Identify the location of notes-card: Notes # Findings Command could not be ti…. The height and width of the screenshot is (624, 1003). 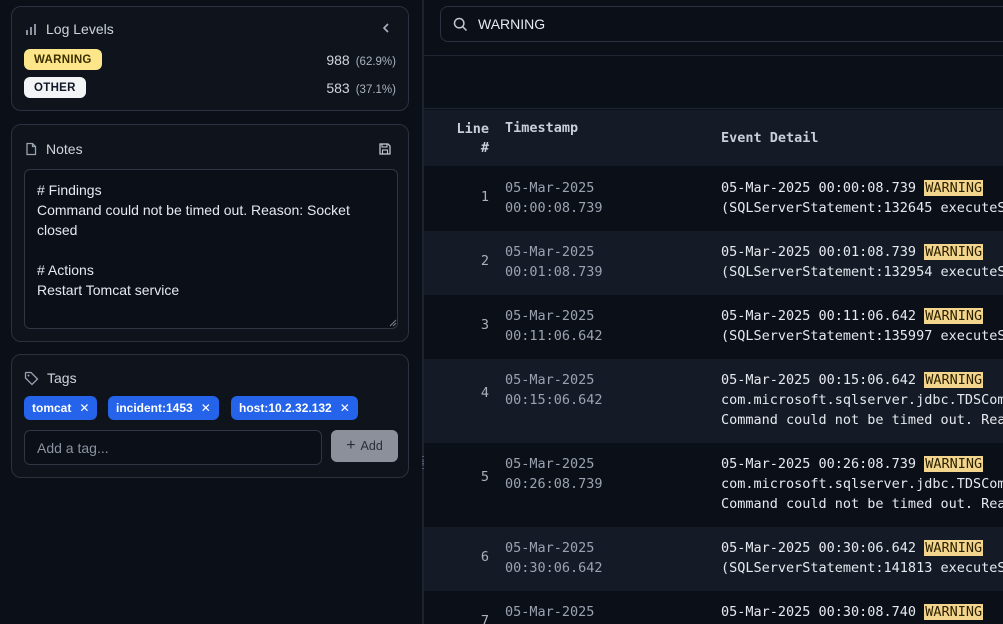
(210, 233).